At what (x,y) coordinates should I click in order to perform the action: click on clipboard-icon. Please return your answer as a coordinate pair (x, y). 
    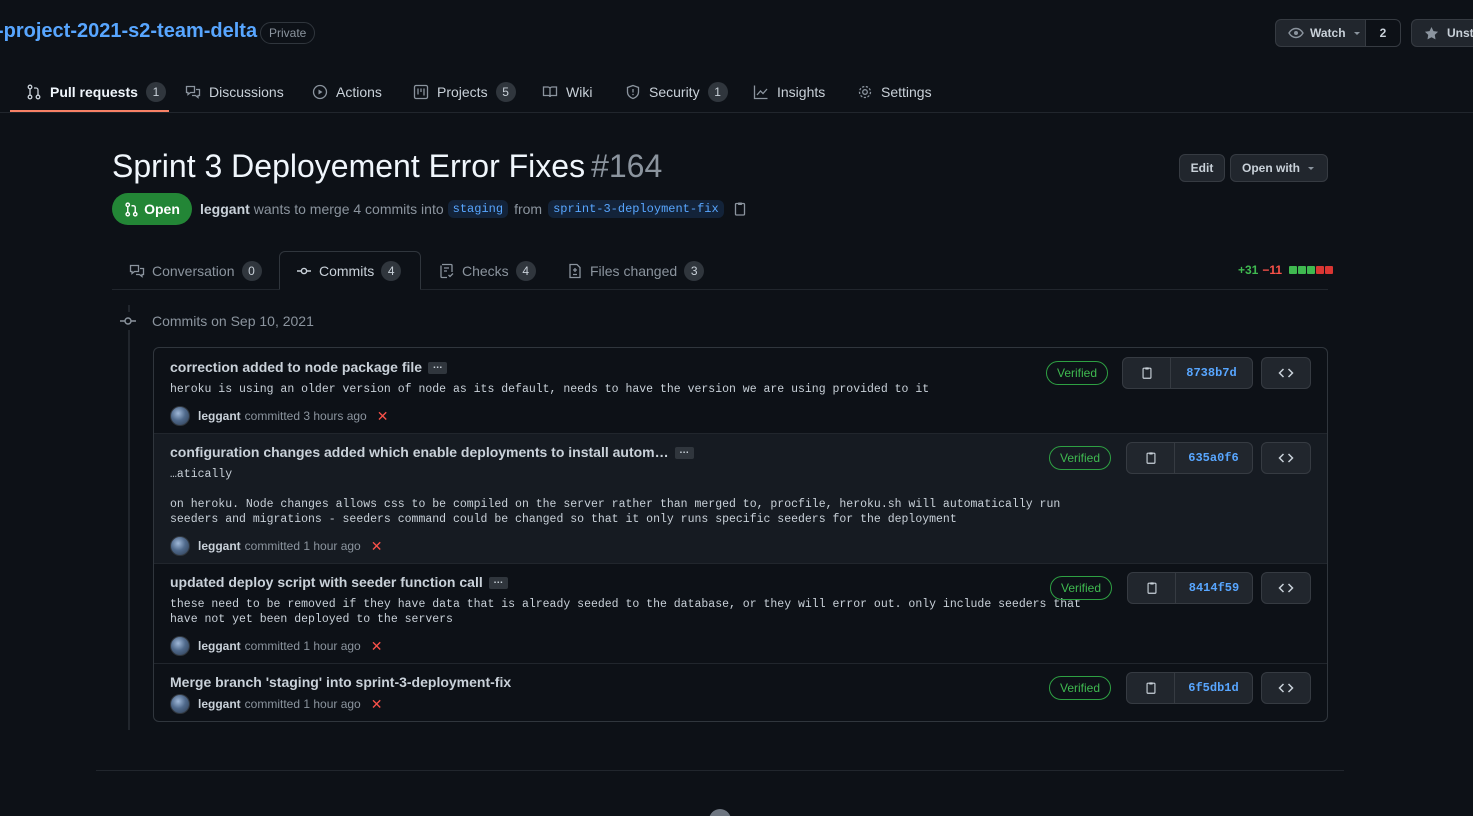
    Looking at the image, I should click on (1146, 373).